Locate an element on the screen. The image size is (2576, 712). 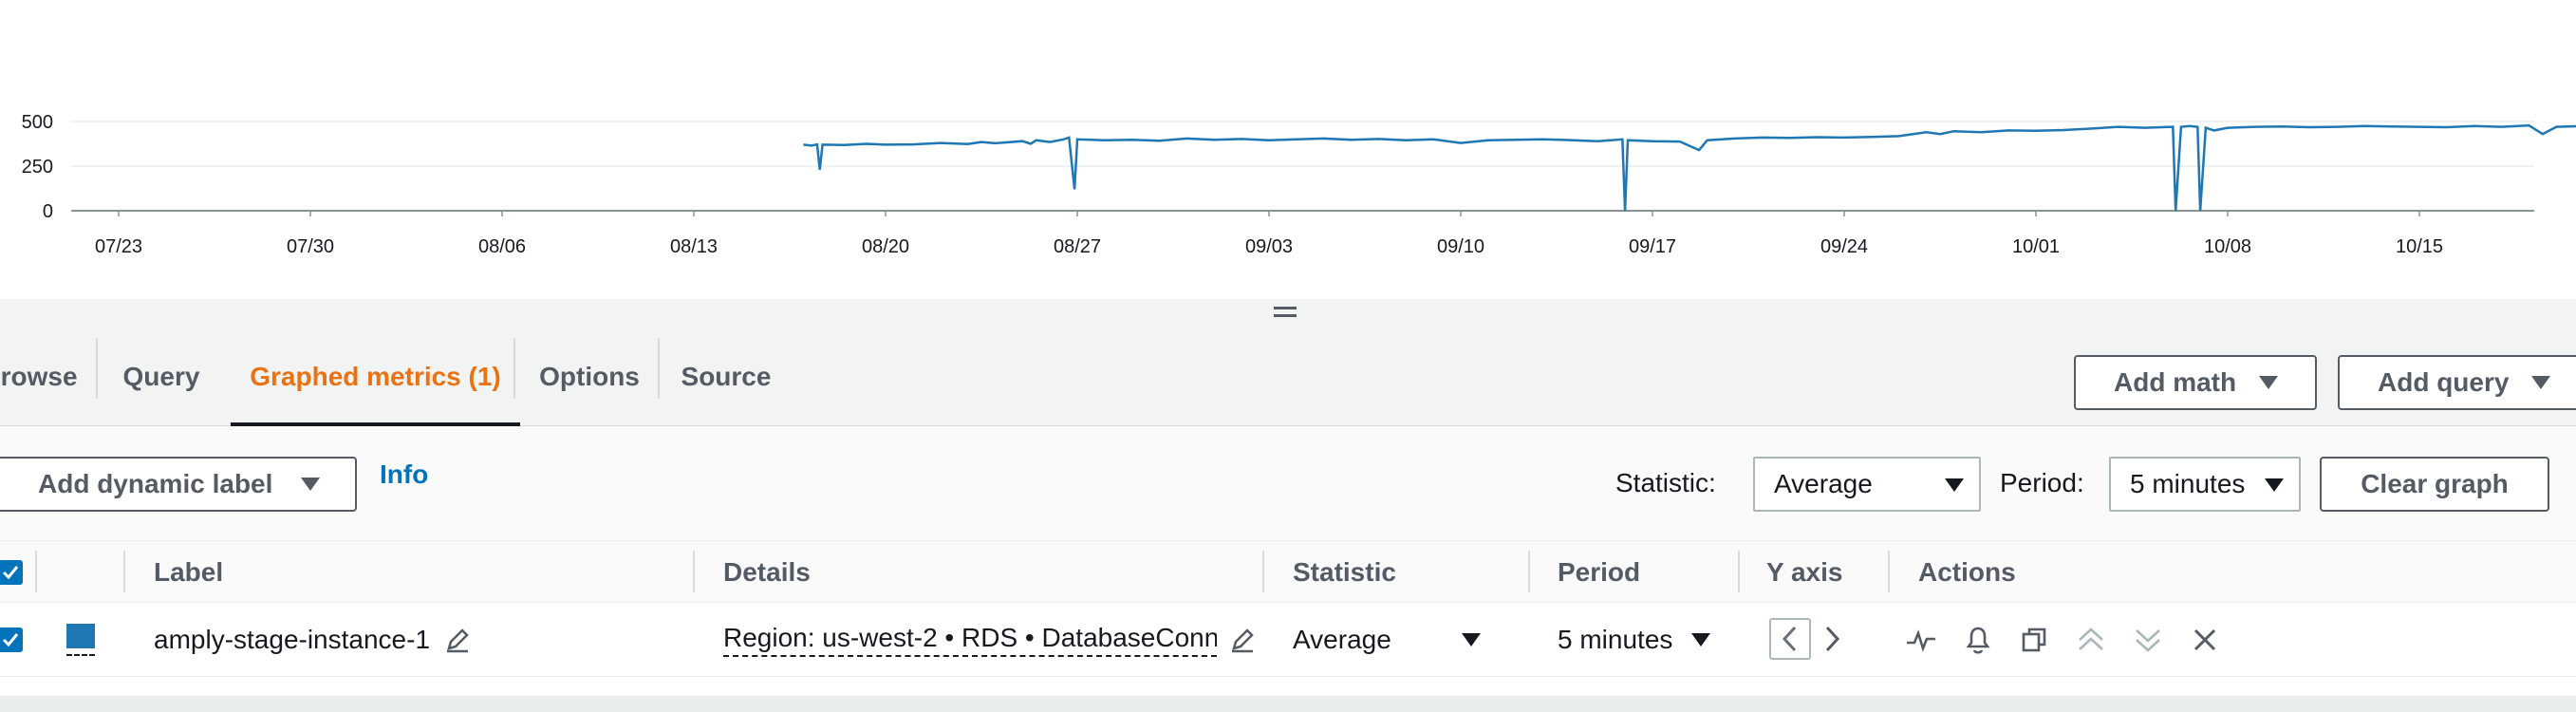
y-tick-label: 0 is located at coordinates (48, 212).